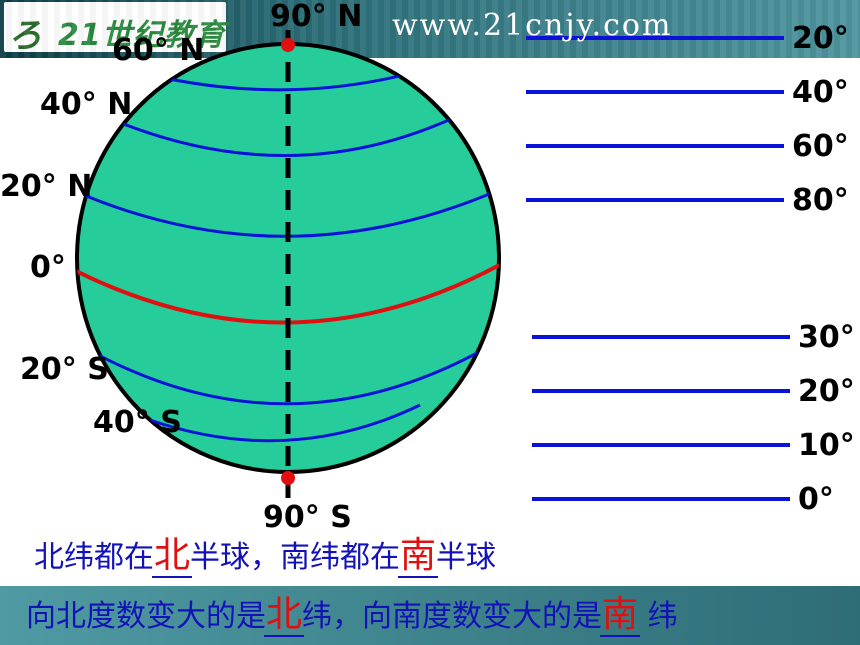 This screenshot has height=645, width=860. I want to click on right-line-a2, so click(655, 92).